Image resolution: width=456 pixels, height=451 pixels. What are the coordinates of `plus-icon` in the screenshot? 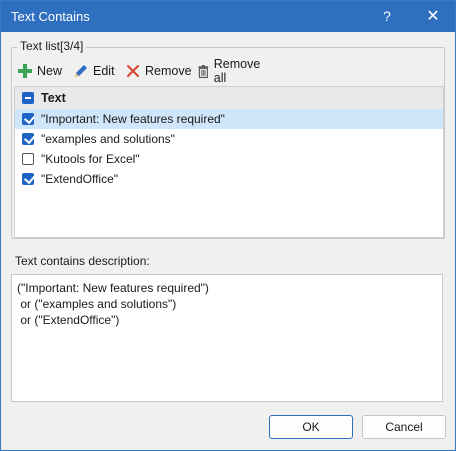 It's located at (25, 71).